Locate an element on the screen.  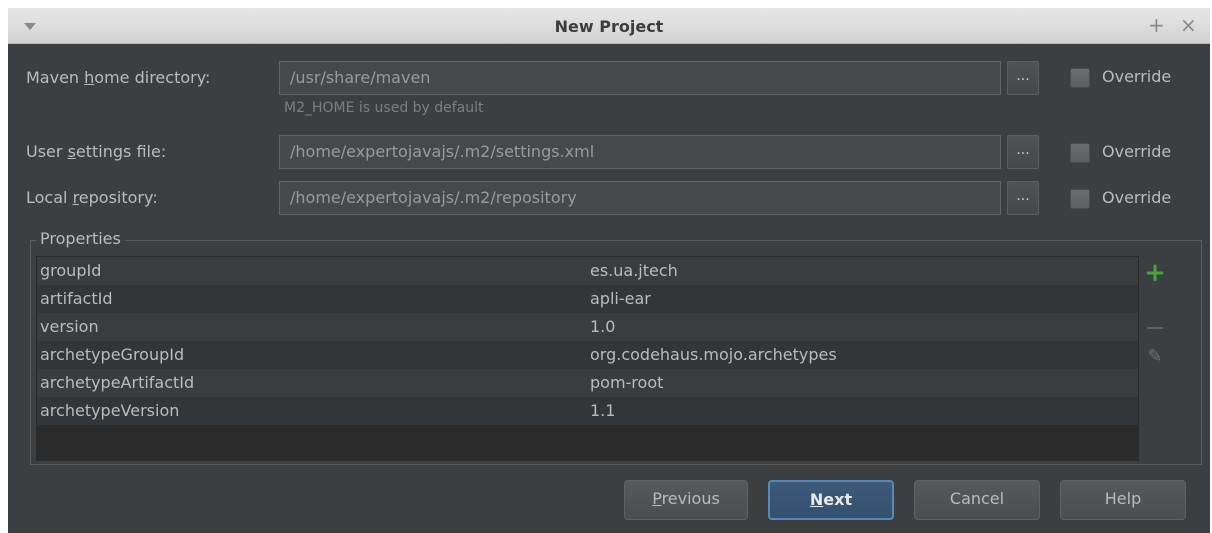
properties-toolbar: + ✎ is located at coordinates (1155, 358).